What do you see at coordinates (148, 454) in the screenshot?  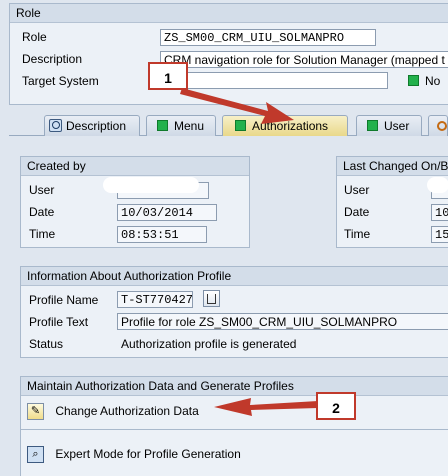 I see `expert-mode-label: Expert Mode for Profile Generation` at bounding box center [148, 454].